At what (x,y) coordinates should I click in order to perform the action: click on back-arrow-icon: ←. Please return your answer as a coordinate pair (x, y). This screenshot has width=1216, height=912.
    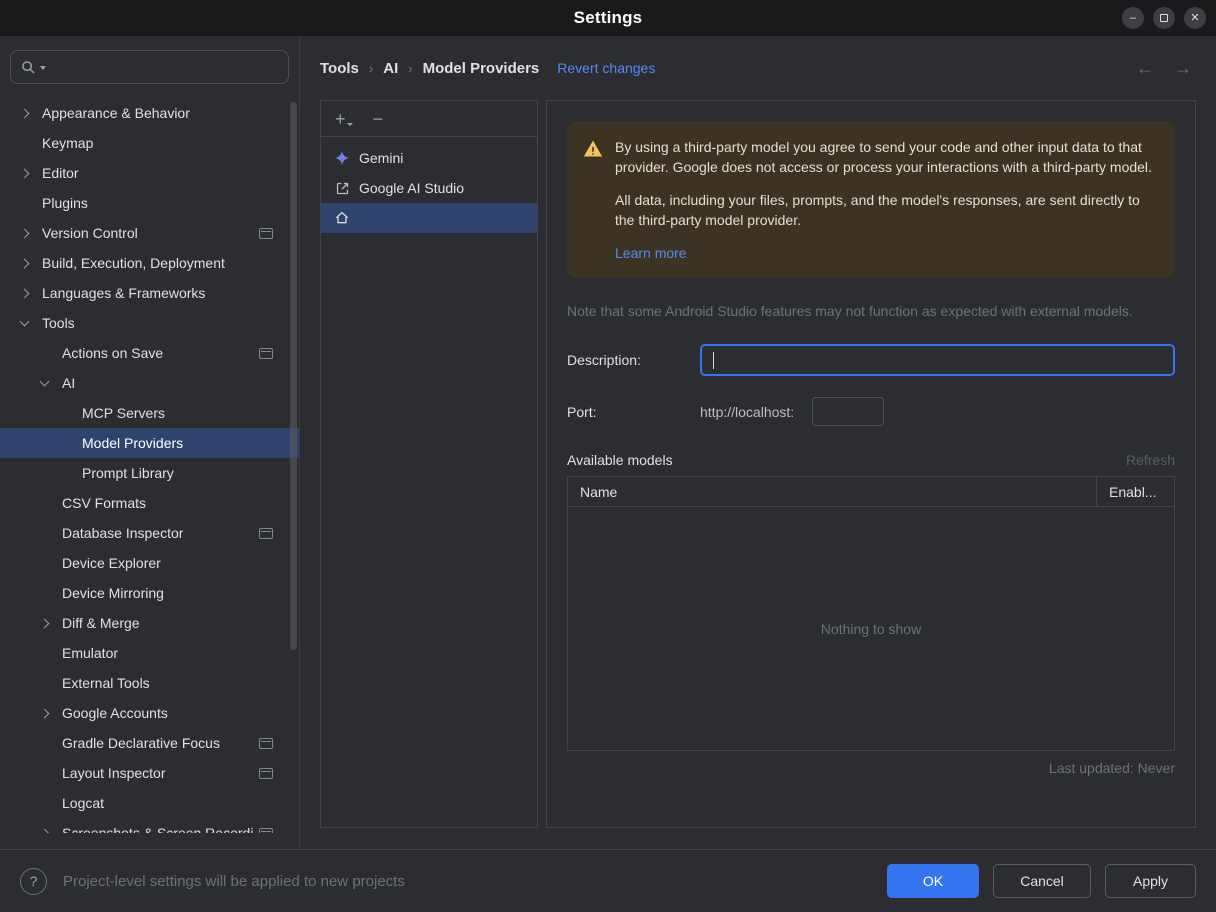
    Looking at the image, I should click on (1145, 68).